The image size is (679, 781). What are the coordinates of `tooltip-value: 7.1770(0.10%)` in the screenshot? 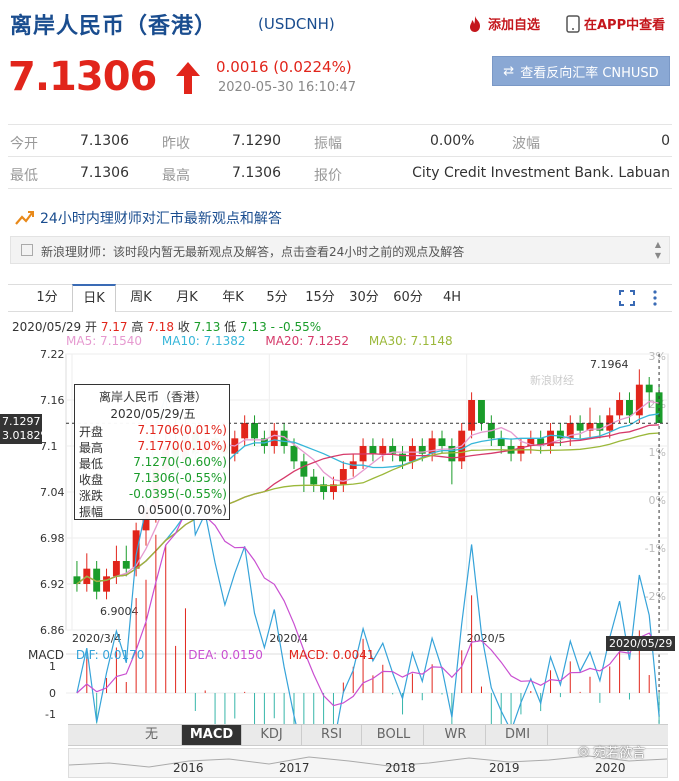 It's located at (182, 446).